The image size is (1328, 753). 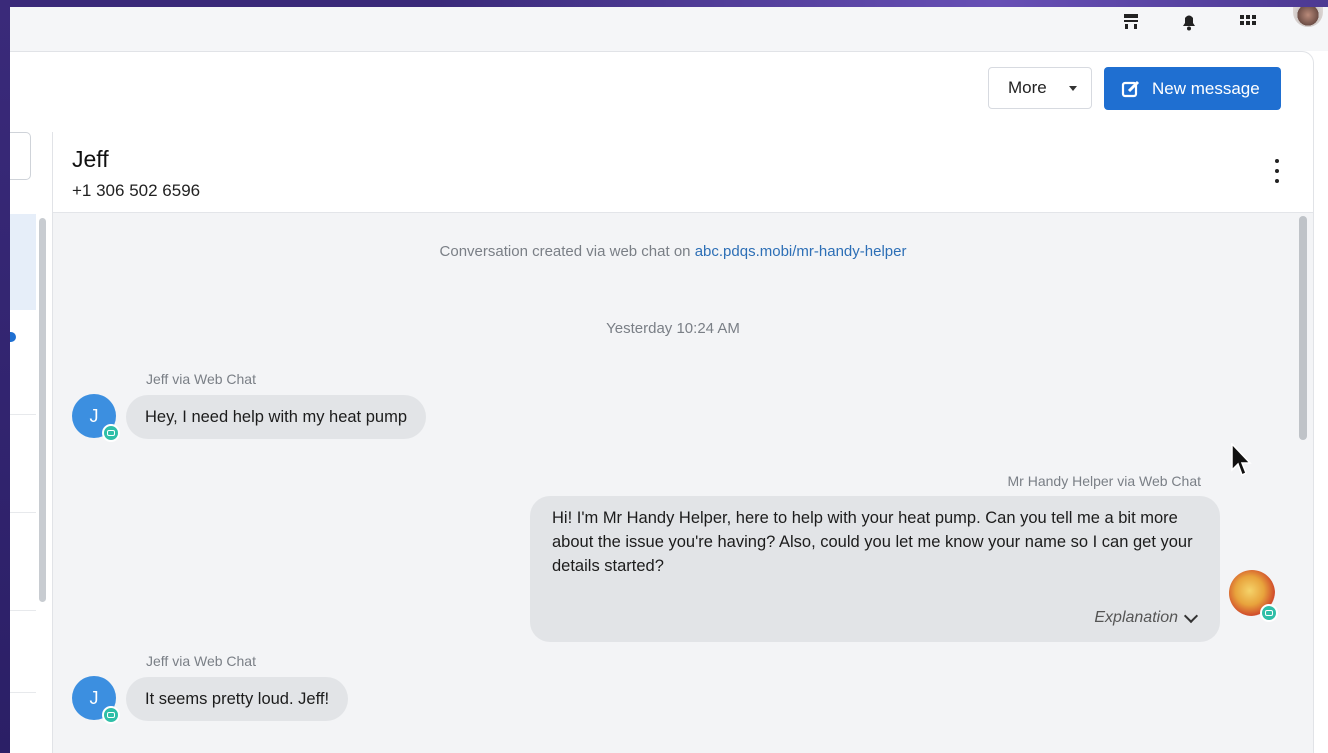 What do you see at coordinates (1072, 88) in the screenshot?
I see `caret-down-icon` at bounding box center [1072, 88].